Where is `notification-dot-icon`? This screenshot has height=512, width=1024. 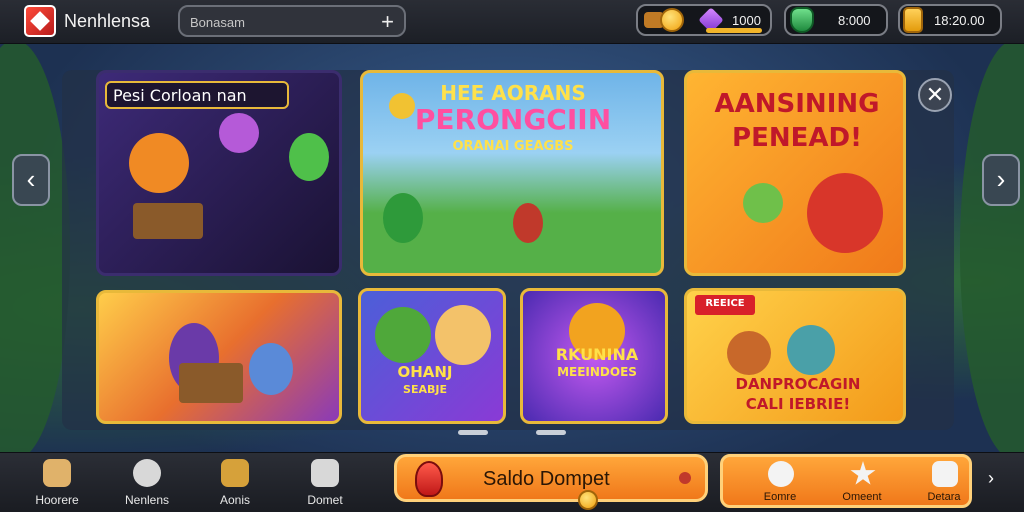 notification-dot-icon is located at coordinates (685, 478).